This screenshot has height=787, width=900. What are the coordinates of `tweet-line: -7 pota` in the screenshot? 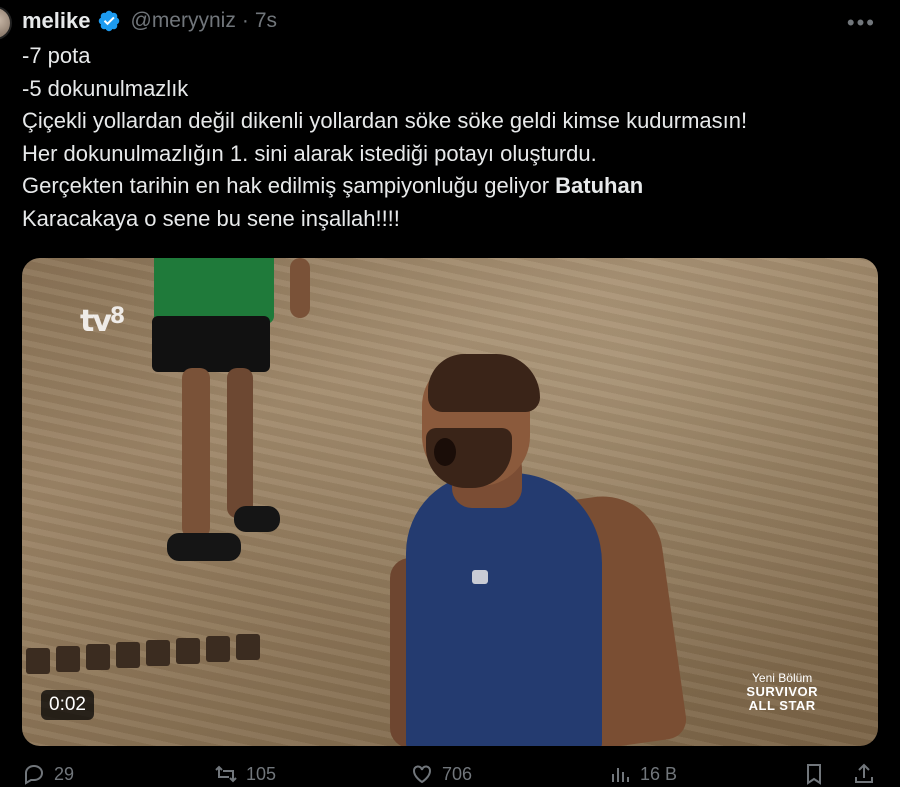 It's located at (56, 55).